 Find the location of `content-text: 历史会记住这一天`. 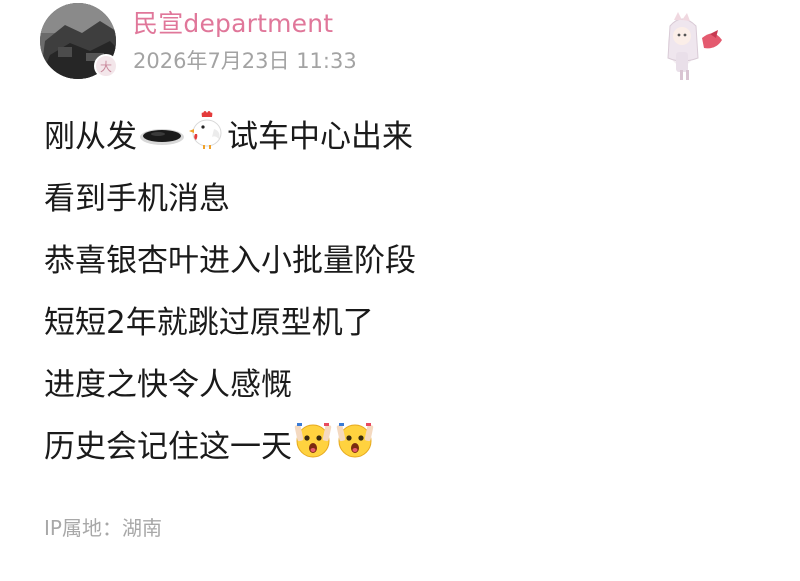

content-text: 历史会记住这一天 is located at coordinates (168, 447).